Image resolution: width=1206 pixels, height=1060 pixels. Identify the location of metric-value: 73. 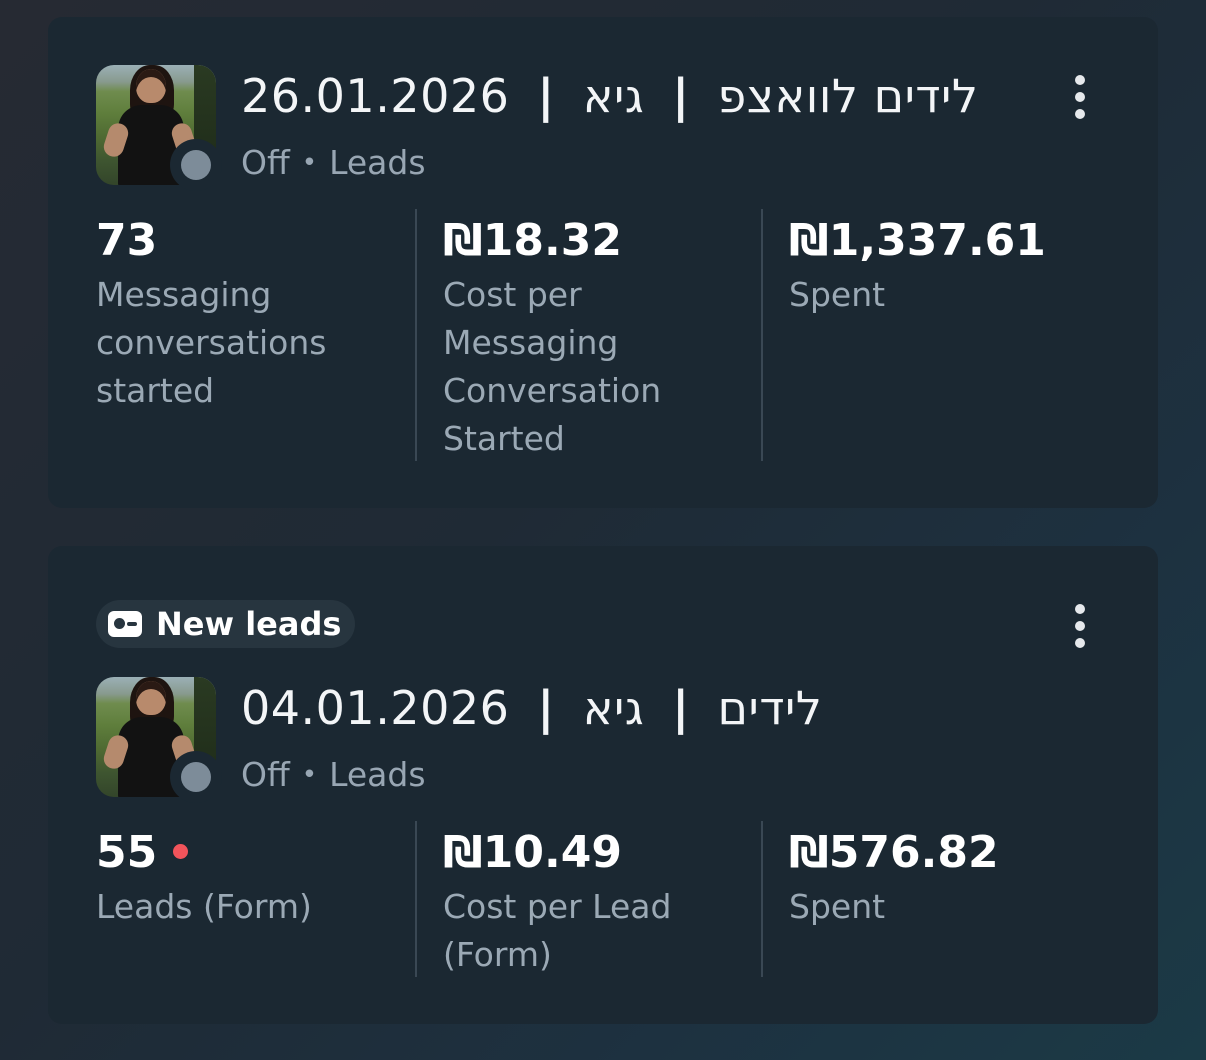
(127, 240).